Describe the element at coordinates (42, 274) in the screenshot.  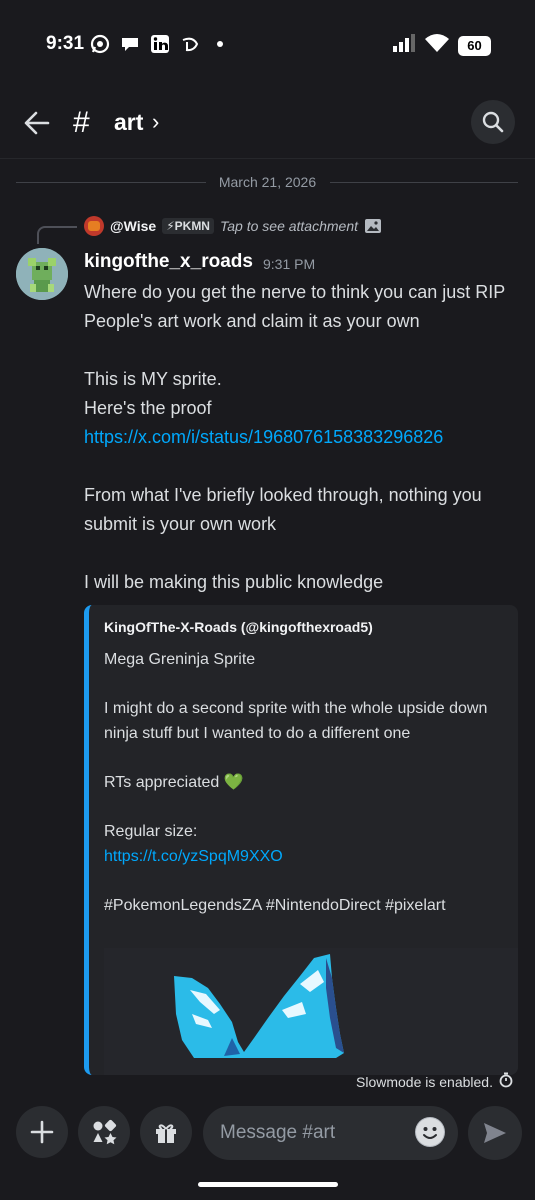
I see `avatar` at that location.